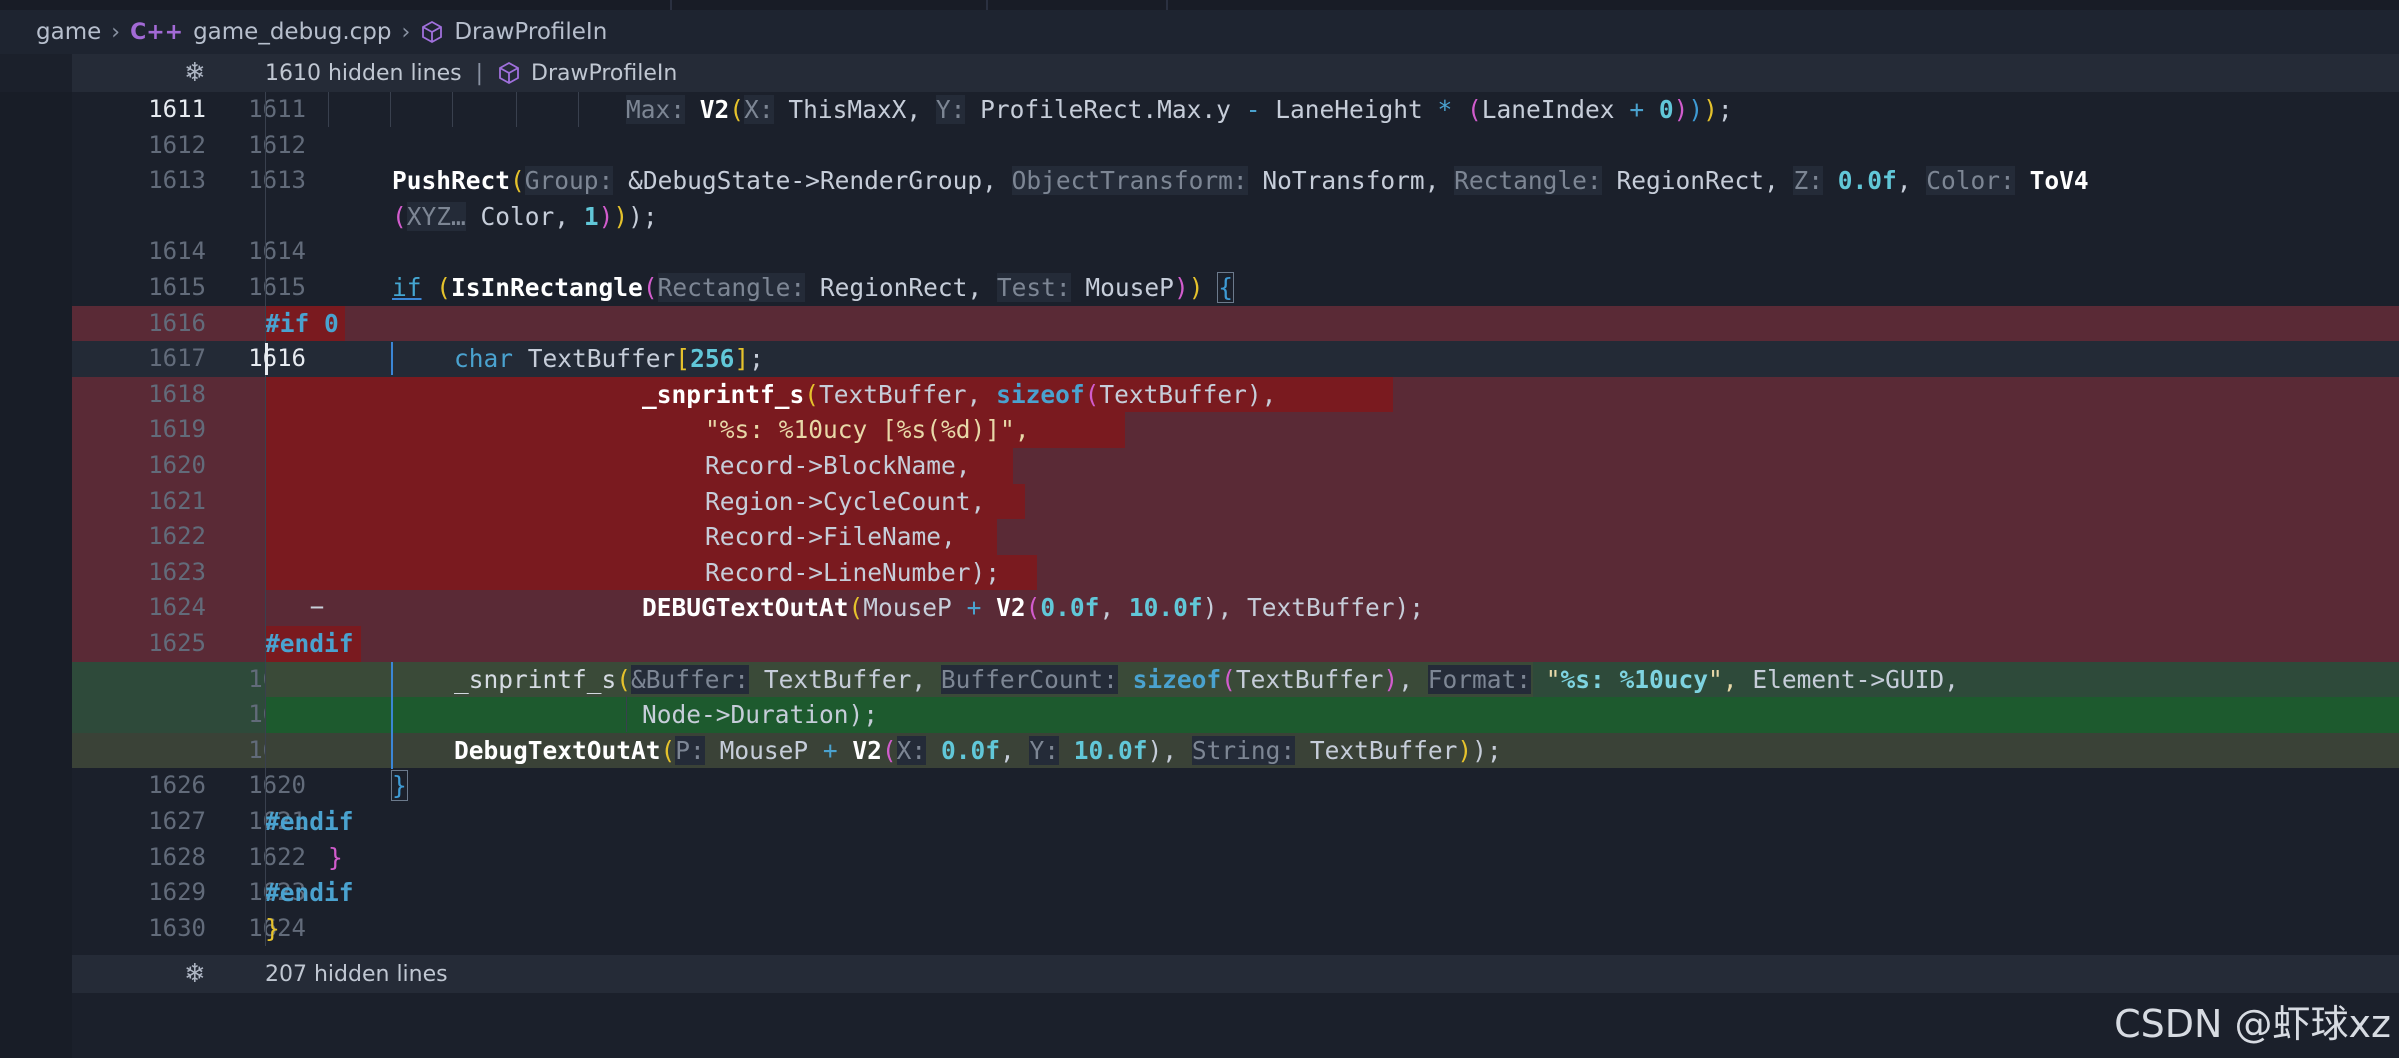 Image resolution: width=2399 pixels, height=1058 pixels. What do you see at coordinates (1235, 466) in the screenshot?
I see `deleted-line: 1620 − Record->BlockName,` at bounding box center [1235, 466].